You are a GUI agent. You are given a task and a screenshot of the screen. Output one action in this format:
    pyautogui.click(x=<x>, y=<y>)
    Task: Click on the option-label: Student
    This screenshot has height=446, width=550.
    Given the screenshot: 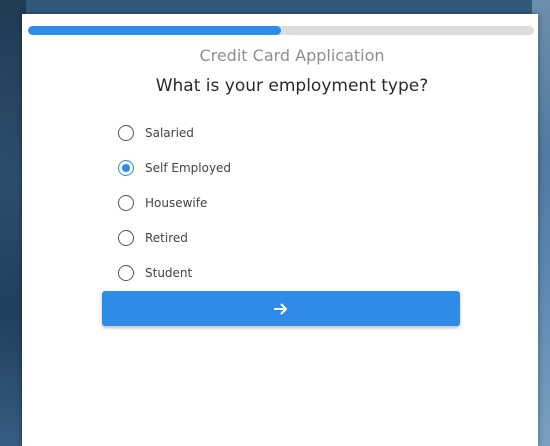 What is the action you would take?
    pyautogui.click(x=169, y=272)
    